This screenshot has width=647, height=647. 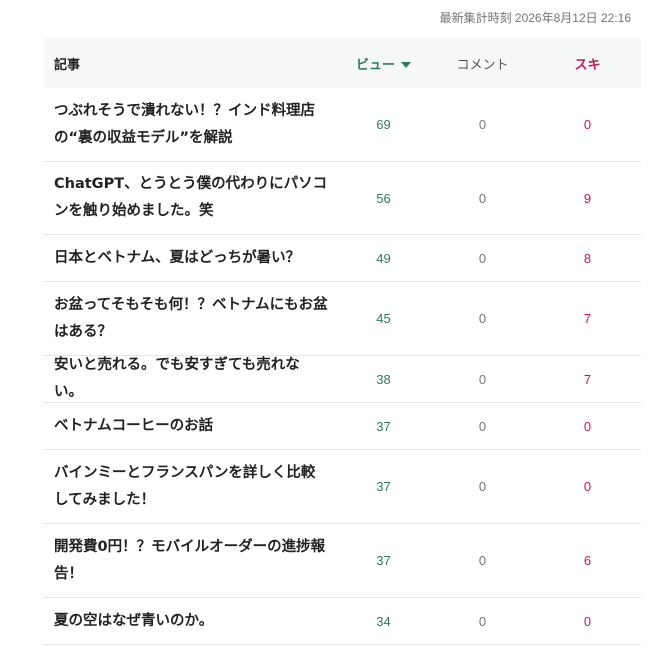 I want to click on view-count: 45, so click(x=383, y=318).